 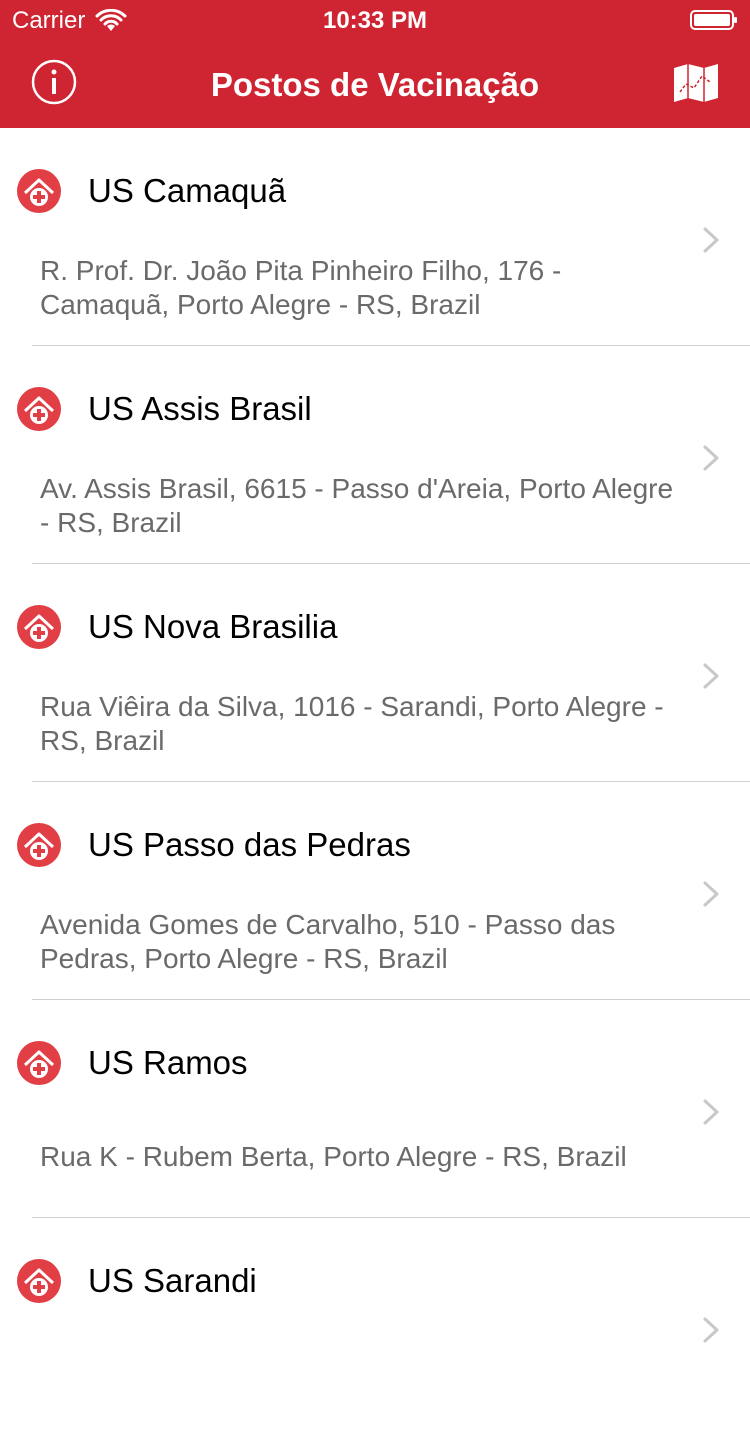 I want to click on location-name: US Passo das Pedras, so click(x=249, y=844).